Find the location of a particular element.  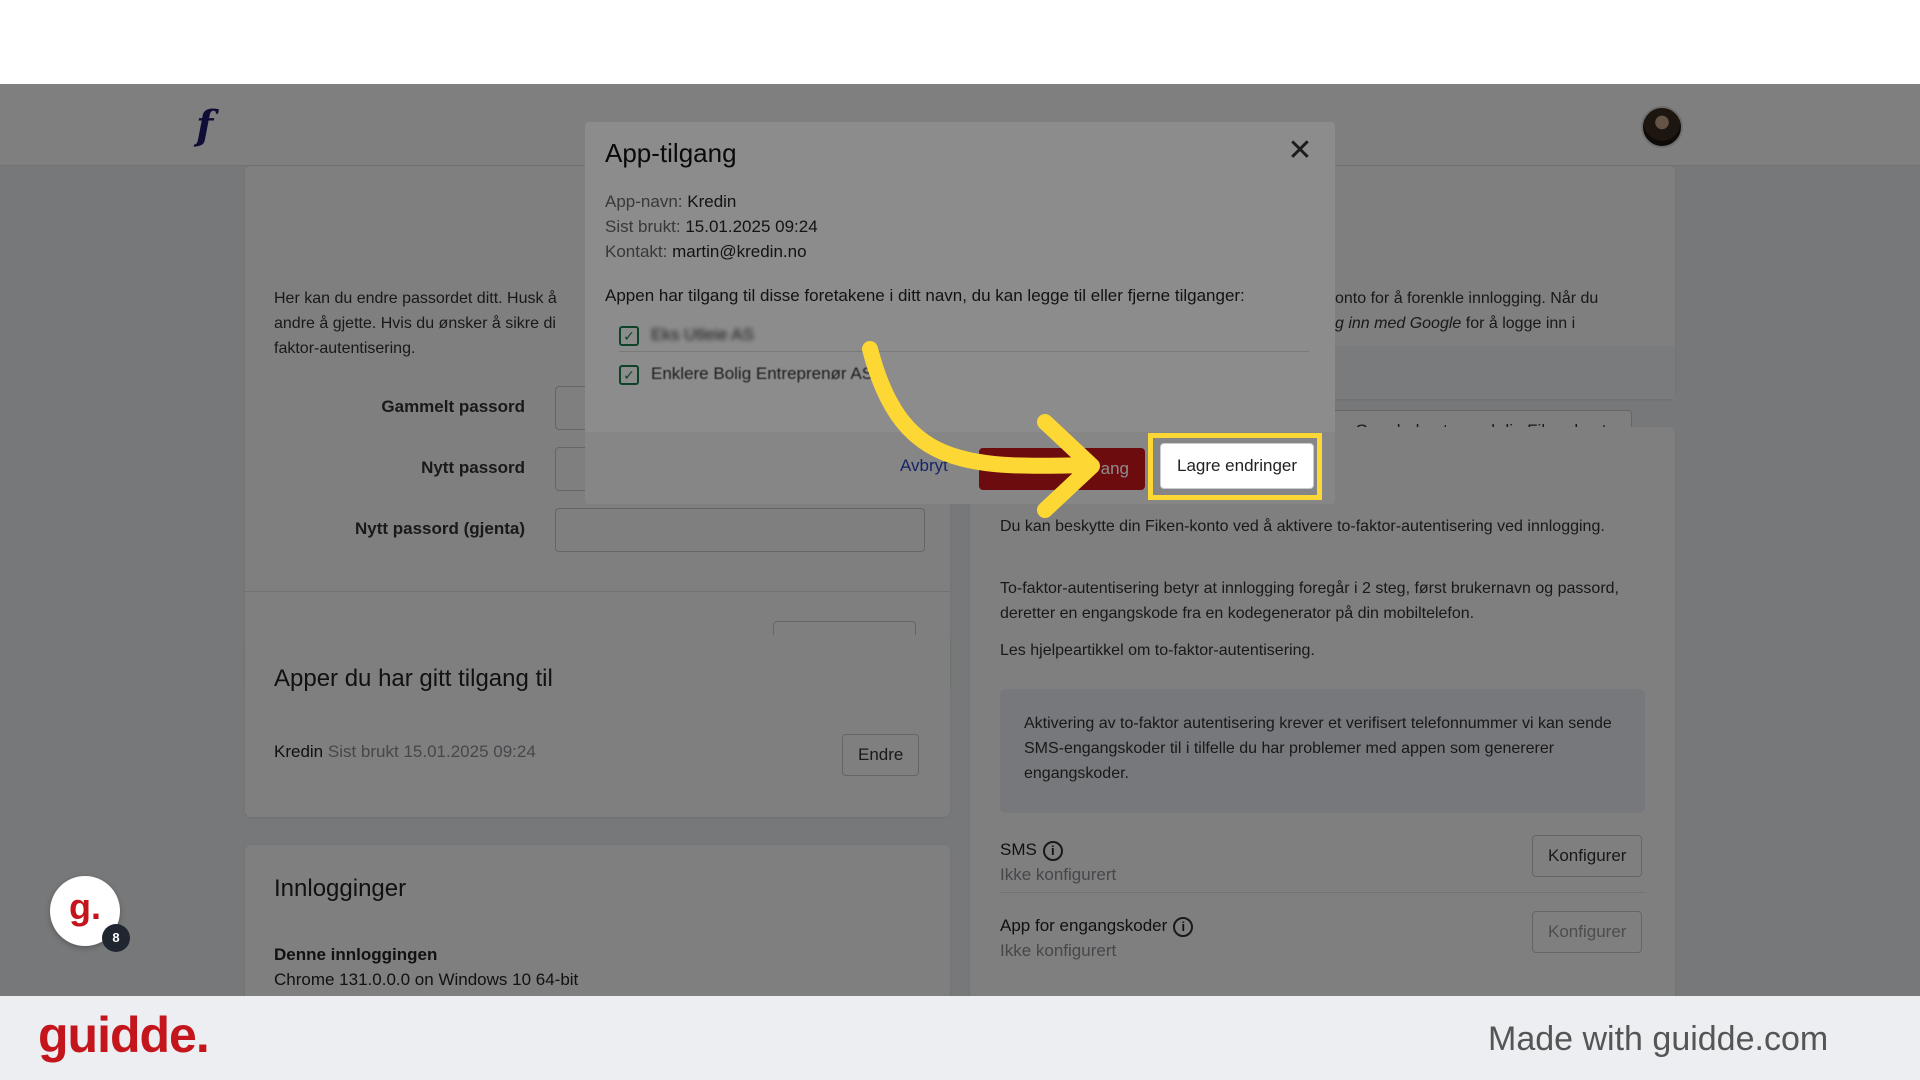

guidde-logo: guidde. is located at coordinates (124, 1035).